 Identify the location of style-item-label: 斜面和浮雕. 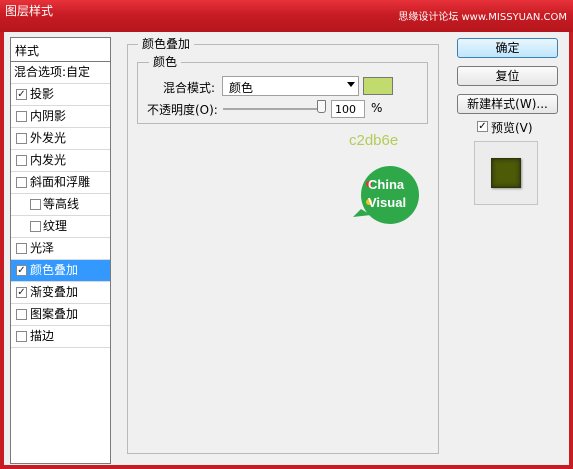
(60, 182).